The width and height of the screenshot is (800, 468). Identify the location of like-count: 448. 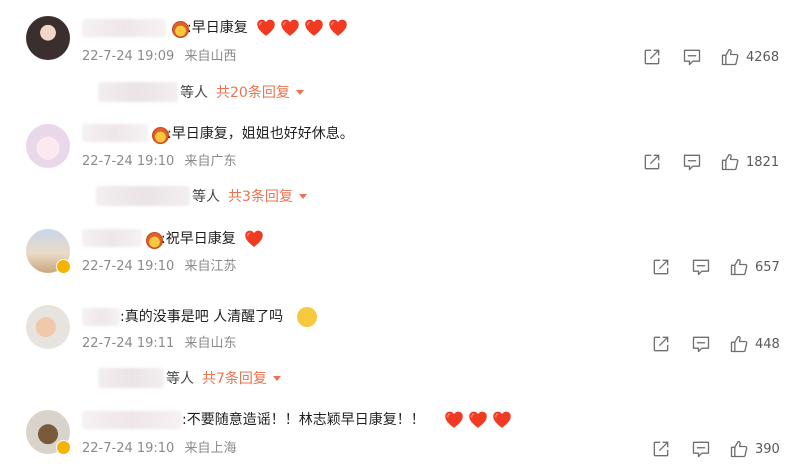
(767, 344).